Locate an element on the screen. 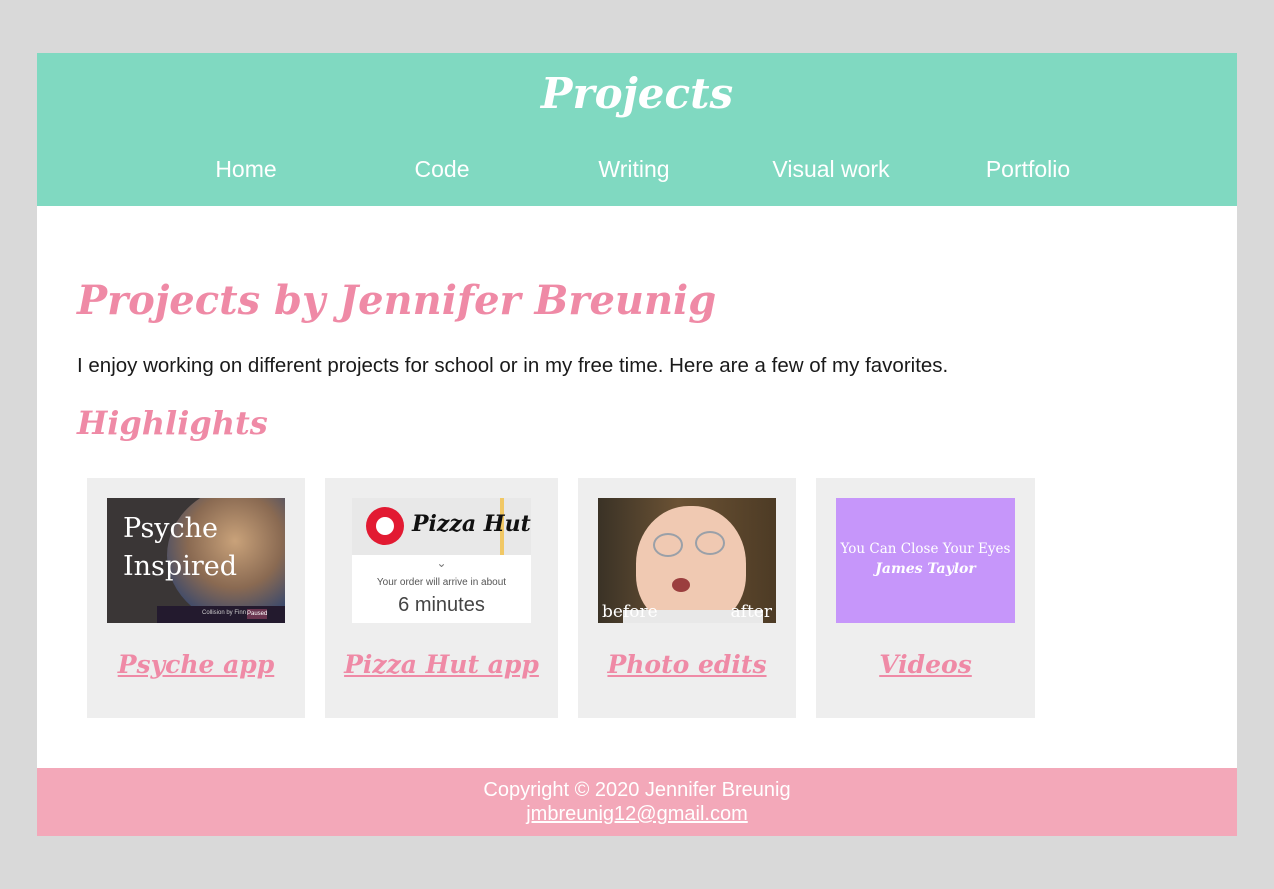  nav-writing: Writing is located at coordinates (634, 169).